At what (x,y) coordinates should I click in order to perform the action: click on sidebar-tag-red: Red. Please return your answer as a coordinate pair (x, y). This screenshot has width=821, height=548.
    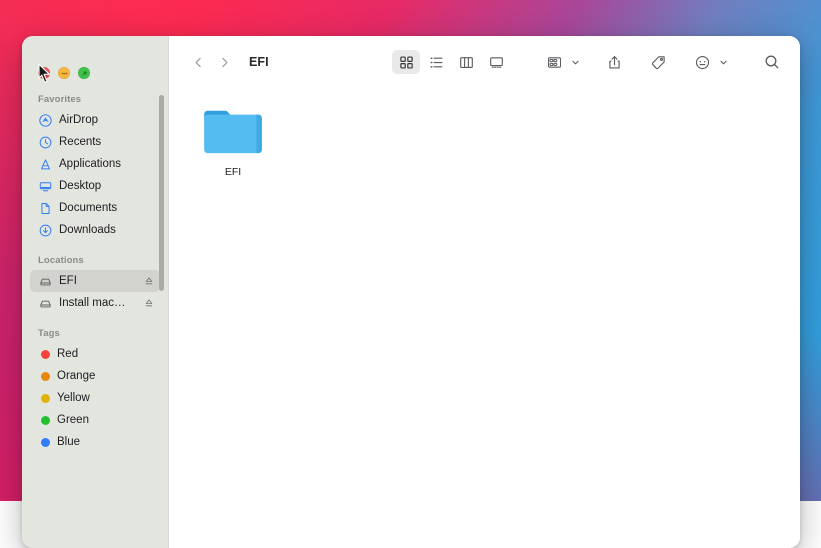
    Looking at the image, I should click on (95, 354).